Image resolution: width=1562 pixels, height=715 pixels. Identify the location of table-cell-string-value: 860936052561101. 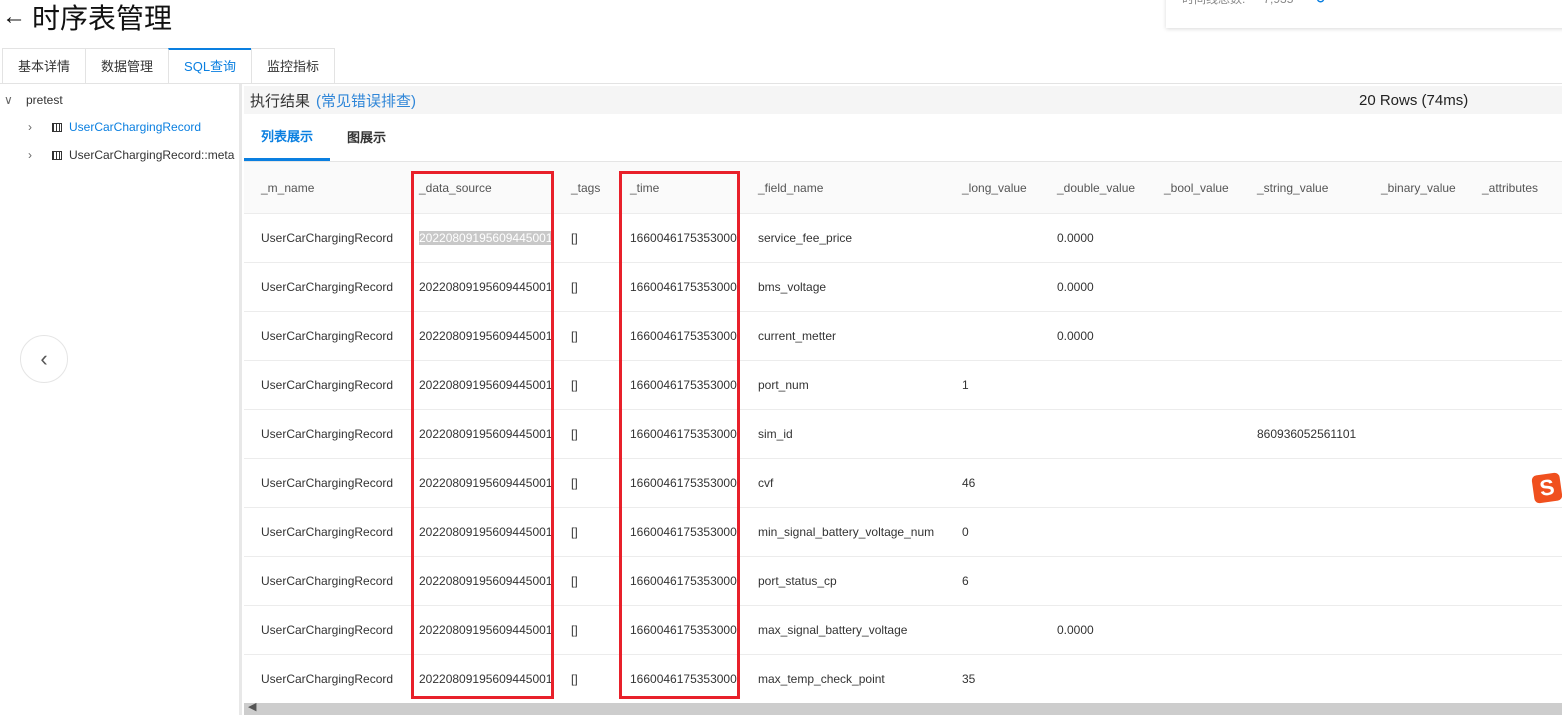
(1302, 434).